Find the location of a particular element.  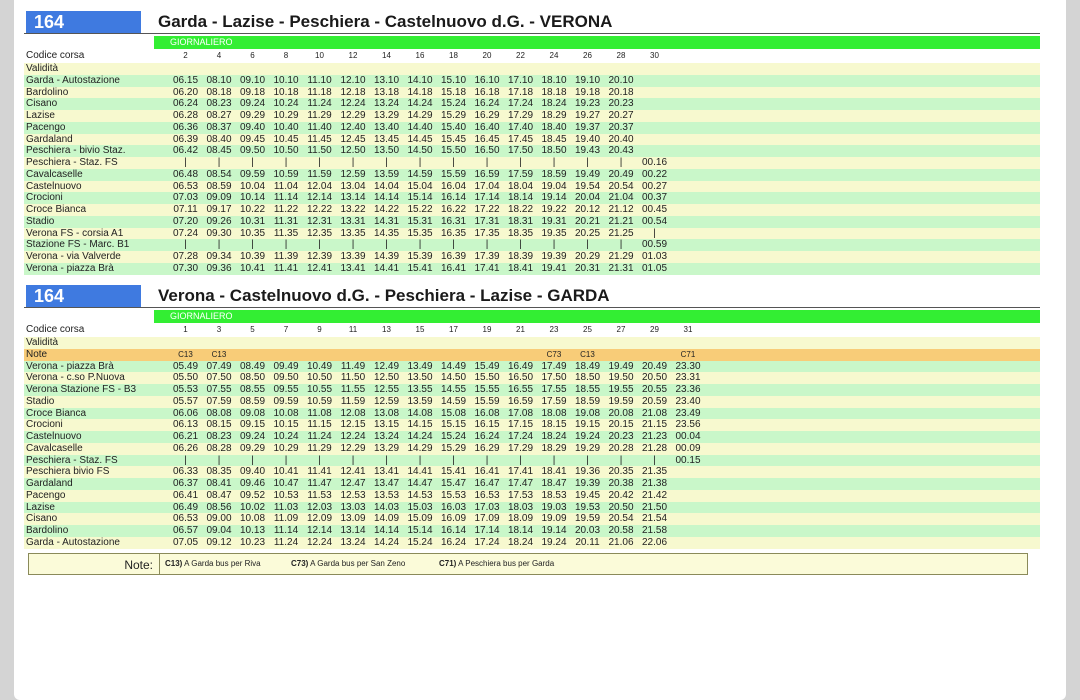

time-cell: 14.24 is located at coordinates (420, 104).